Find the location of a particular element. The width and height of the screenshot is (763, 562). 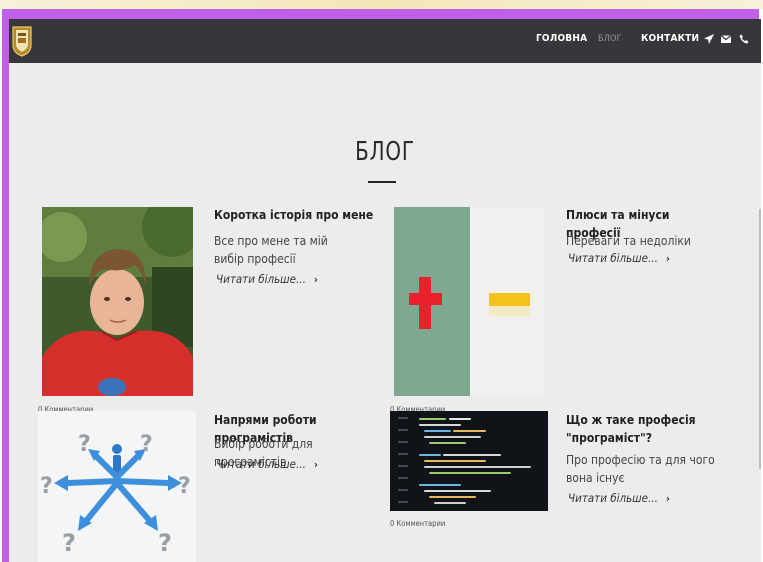

post-title: Що ж таке професія "програміст"? is located at coordinates (648, 429).